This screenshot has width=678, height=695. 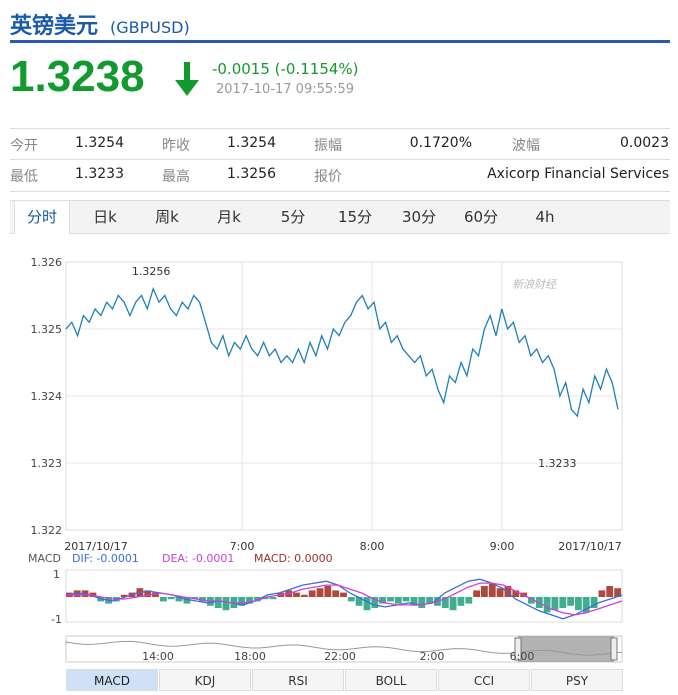 What do you see at coordinates (198, 558) in the screenshot?
I see `macd-legend-item: DEA: -0.0001` at bounding box center [198, 558].